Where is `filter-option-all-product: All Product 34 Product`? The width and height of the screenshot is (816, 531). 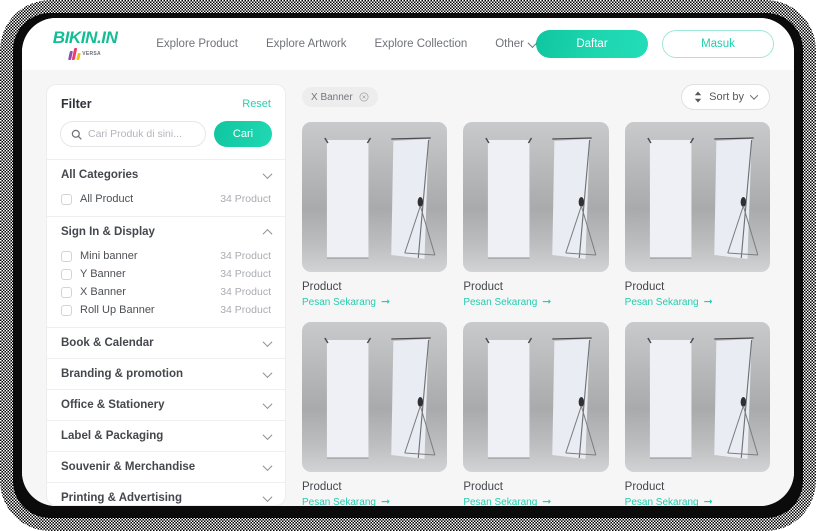
filter-option-all-product: All Product 34 Product is located at coordinates (166, 199).